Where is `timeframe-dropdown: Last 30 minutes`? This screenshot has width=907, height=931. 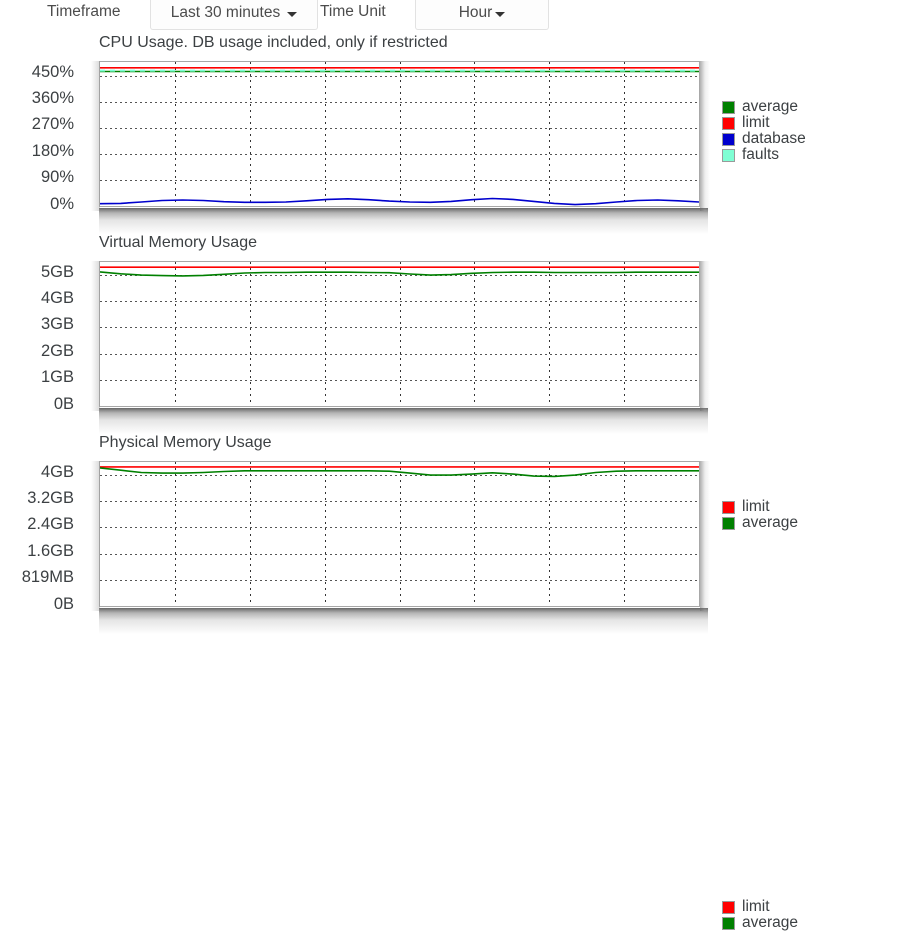
timeframe-dropdown: Last 30 minutes is located at coordinates (234, 15).